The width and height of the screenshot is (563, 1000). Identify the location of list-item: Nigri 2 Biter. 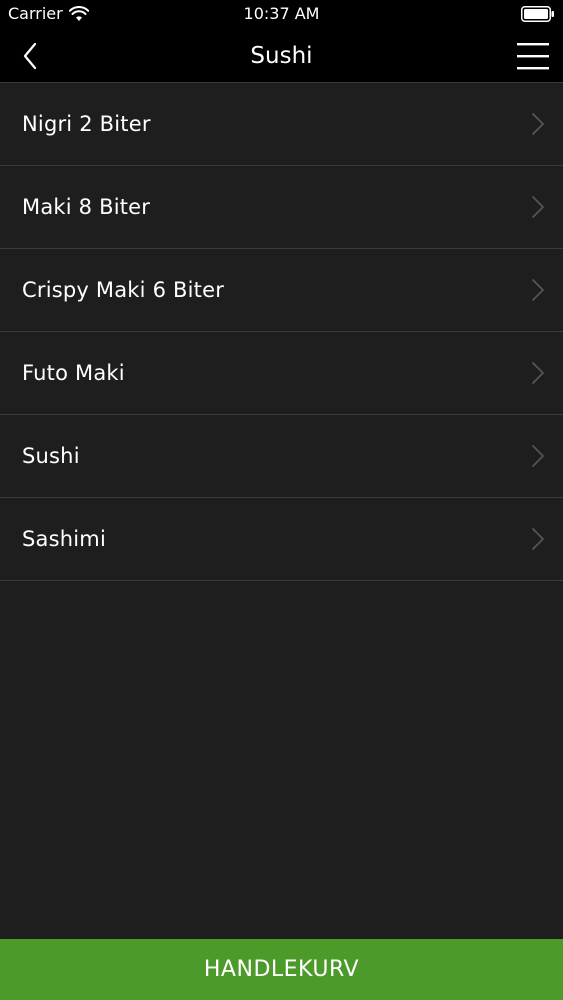
(281, 124).